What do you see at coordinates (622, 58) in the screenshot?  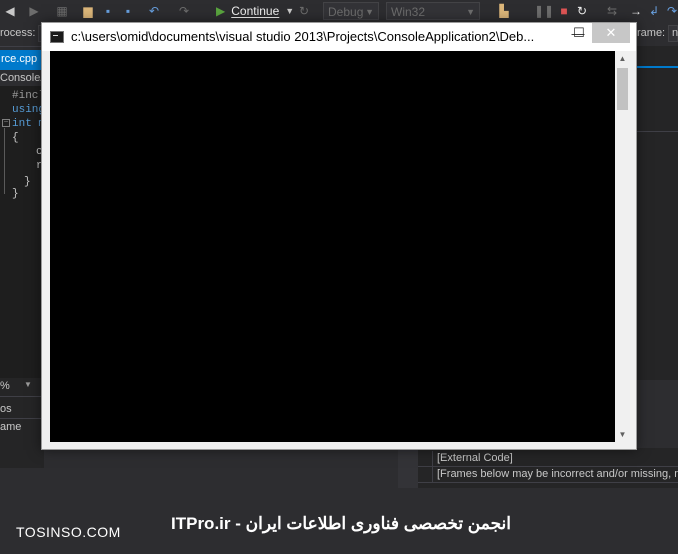 I see `scroll-up-icon: ▲` at bounding box center [622, 58].